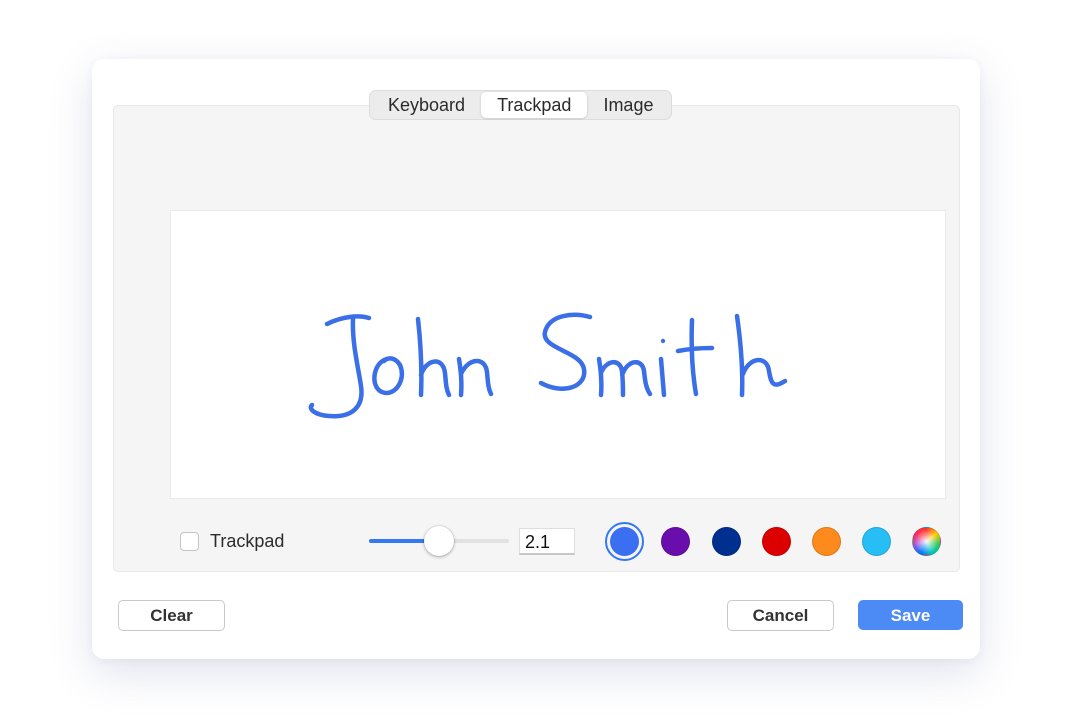  What do you see at coordinates (624, 377) in the screenshot?
I see `stroke-m` at bounding box center [624, 377].